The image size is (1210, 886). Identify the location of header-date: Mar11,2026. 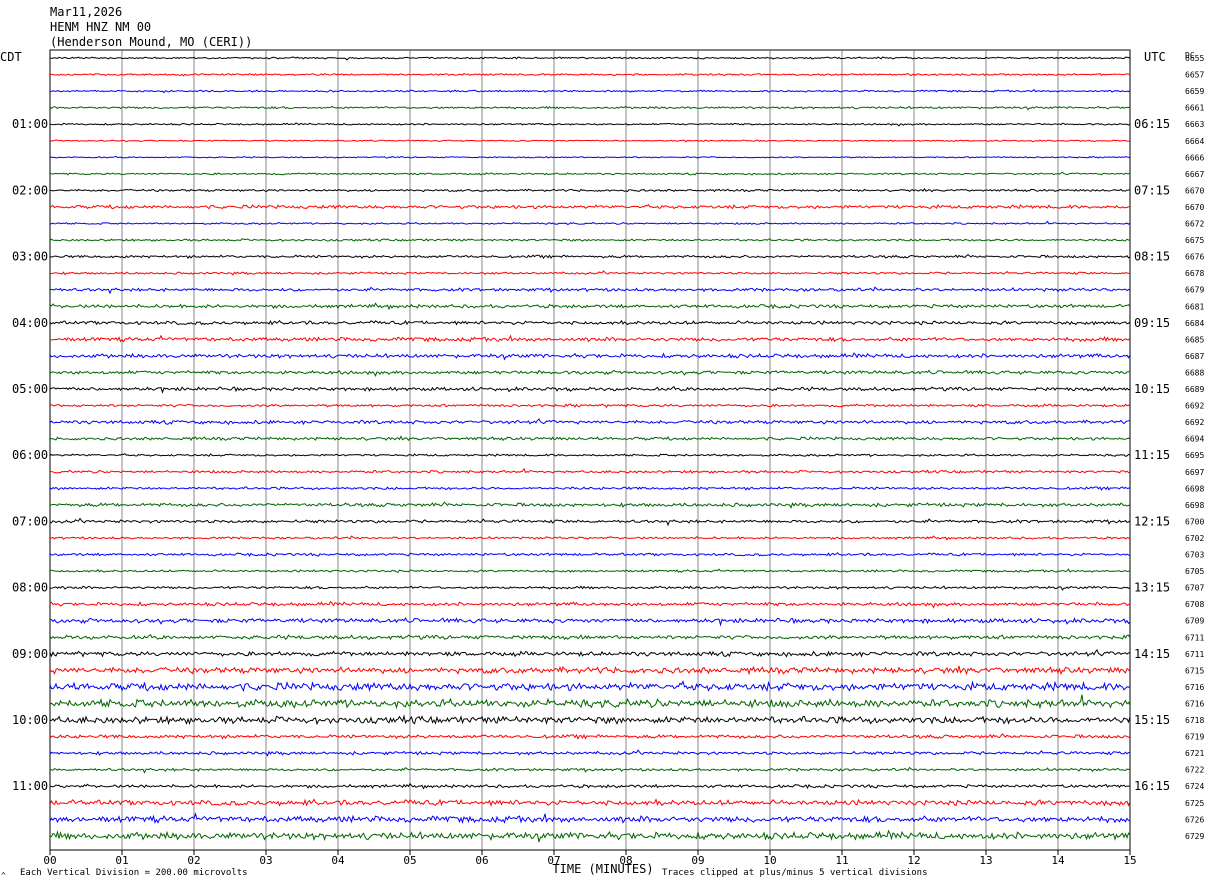
(86, 12).